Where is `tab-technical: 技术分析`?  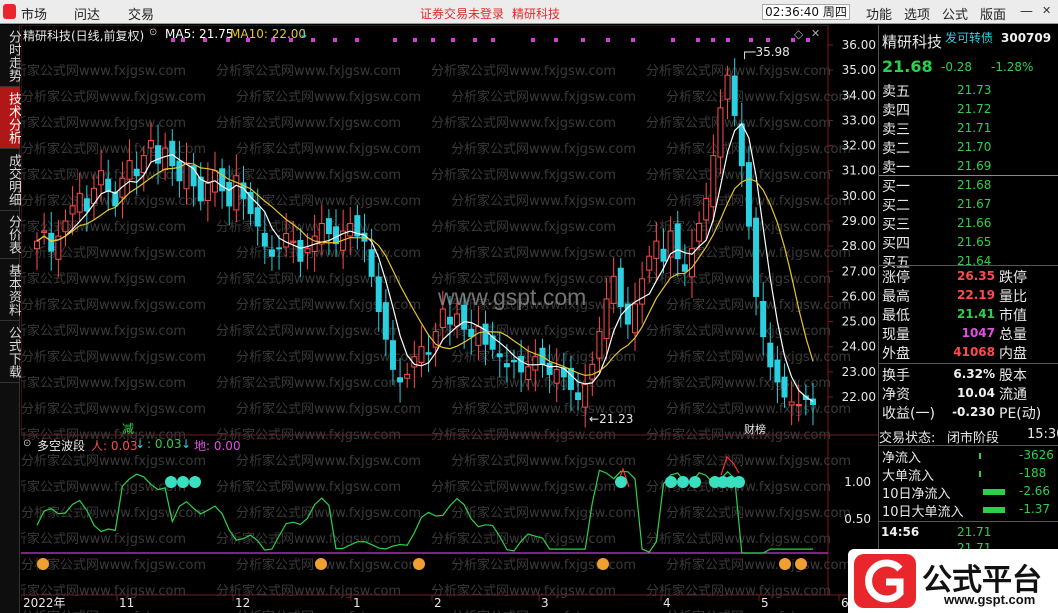
tab-technical: 技术分析 is located at coordinates (10, 118).